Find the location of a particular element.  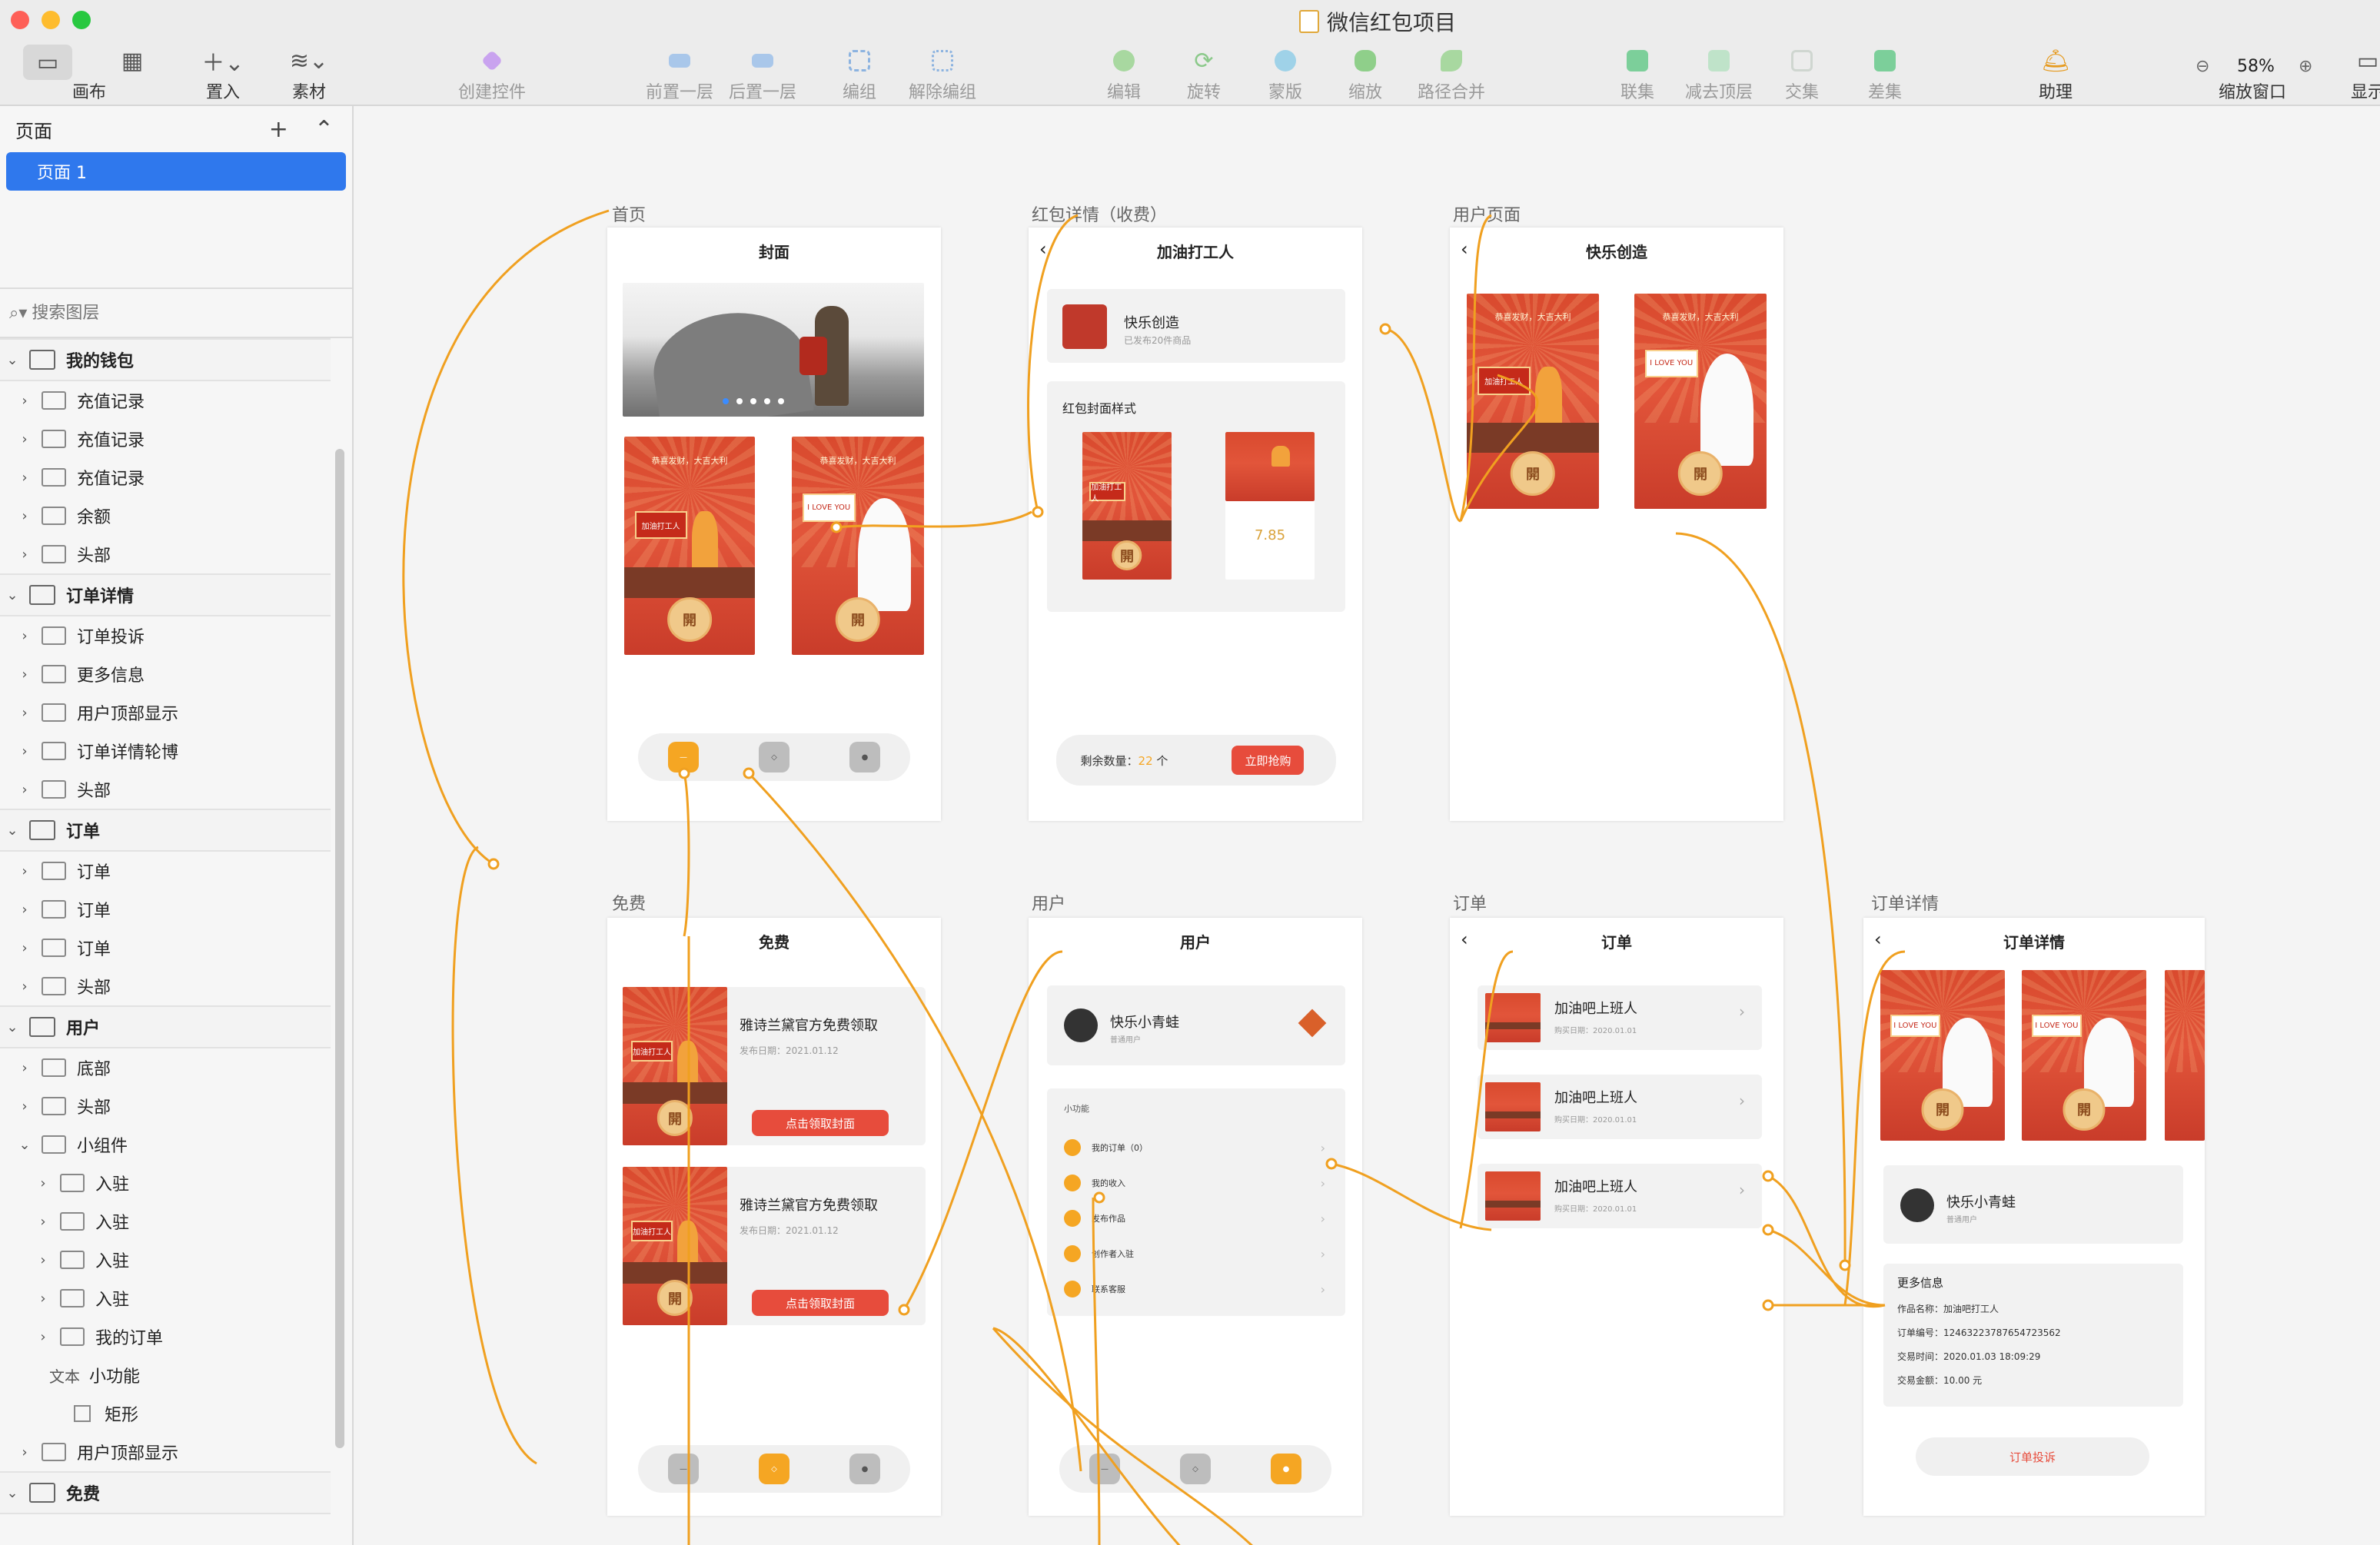

function-item: 创作者入驻 › is located at coordinates (1198, 1254).